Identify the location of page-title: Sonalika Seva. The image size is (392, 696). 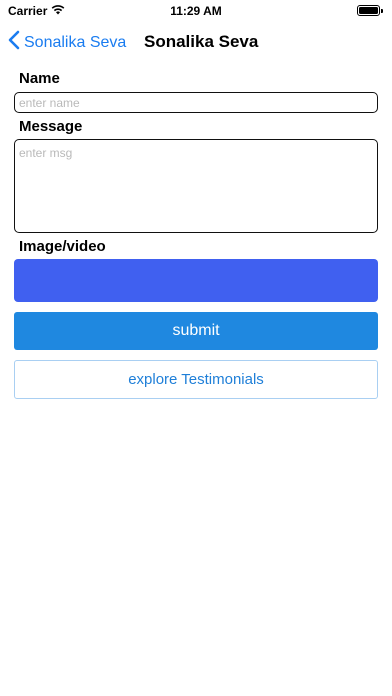
(201, 41).